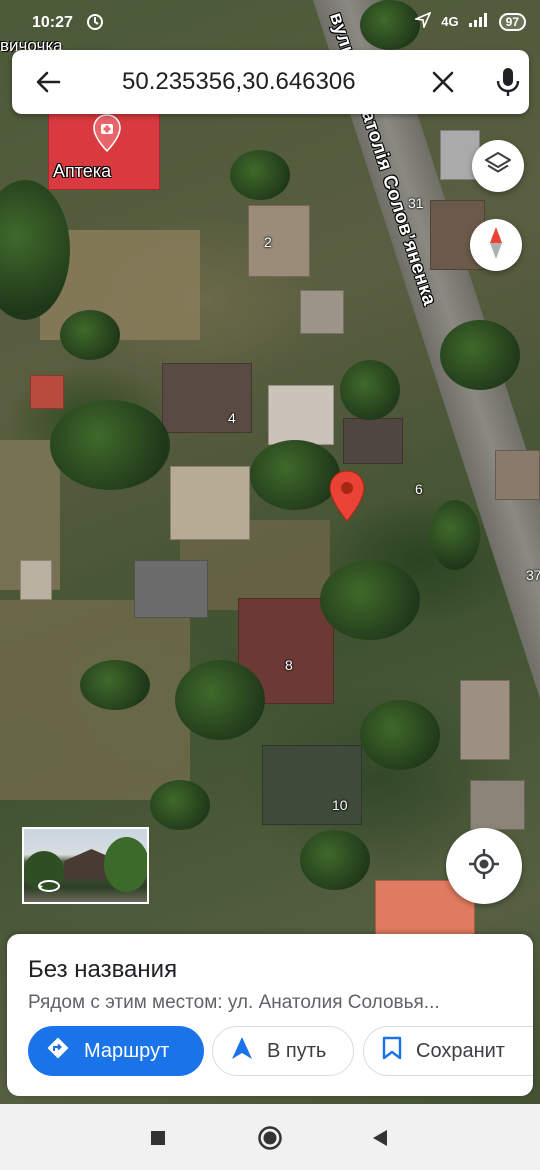 This screenshot has width=540, height=1170. I want to click on status-time: 10:27, so click(52, 22).